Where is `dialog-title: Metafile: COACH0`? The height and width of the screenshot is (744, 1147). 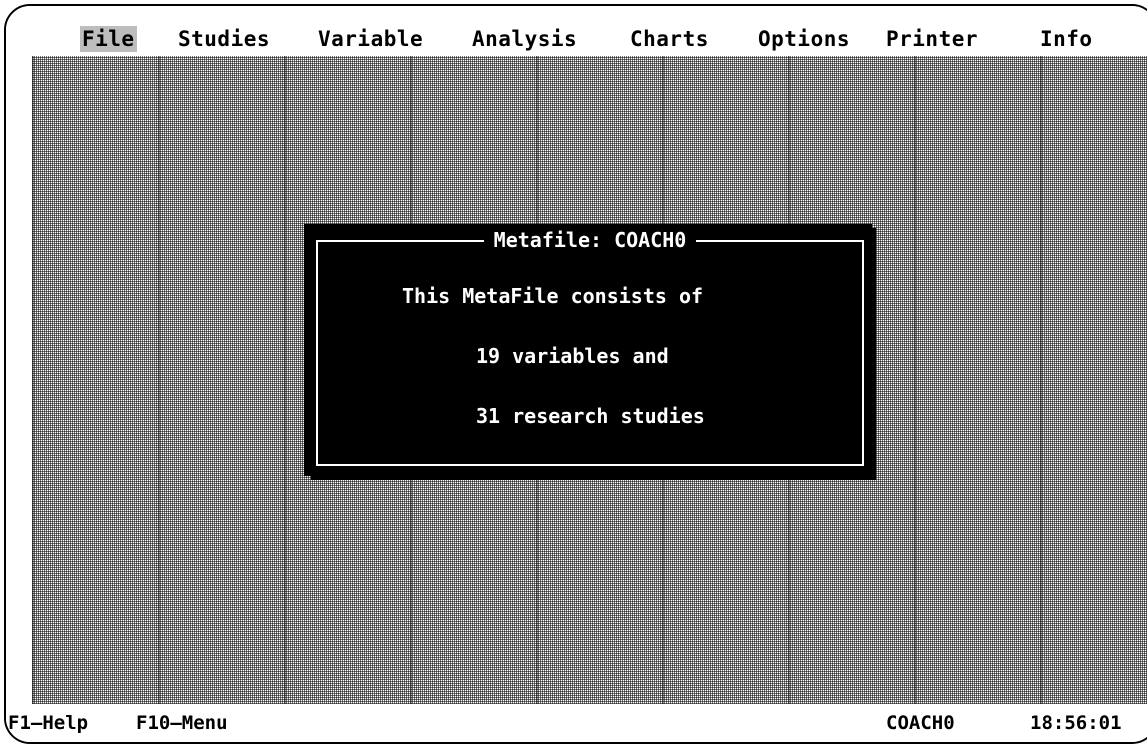
dialog-title: Metafile: COACH0 is located at coordinates (590, 240).